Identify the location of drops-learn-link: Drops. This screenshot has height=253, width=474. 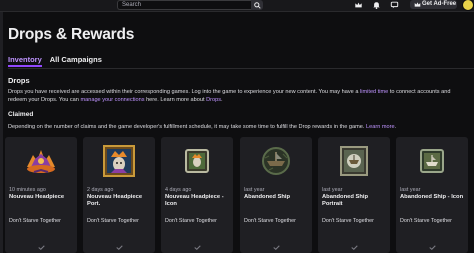
(213, 100).